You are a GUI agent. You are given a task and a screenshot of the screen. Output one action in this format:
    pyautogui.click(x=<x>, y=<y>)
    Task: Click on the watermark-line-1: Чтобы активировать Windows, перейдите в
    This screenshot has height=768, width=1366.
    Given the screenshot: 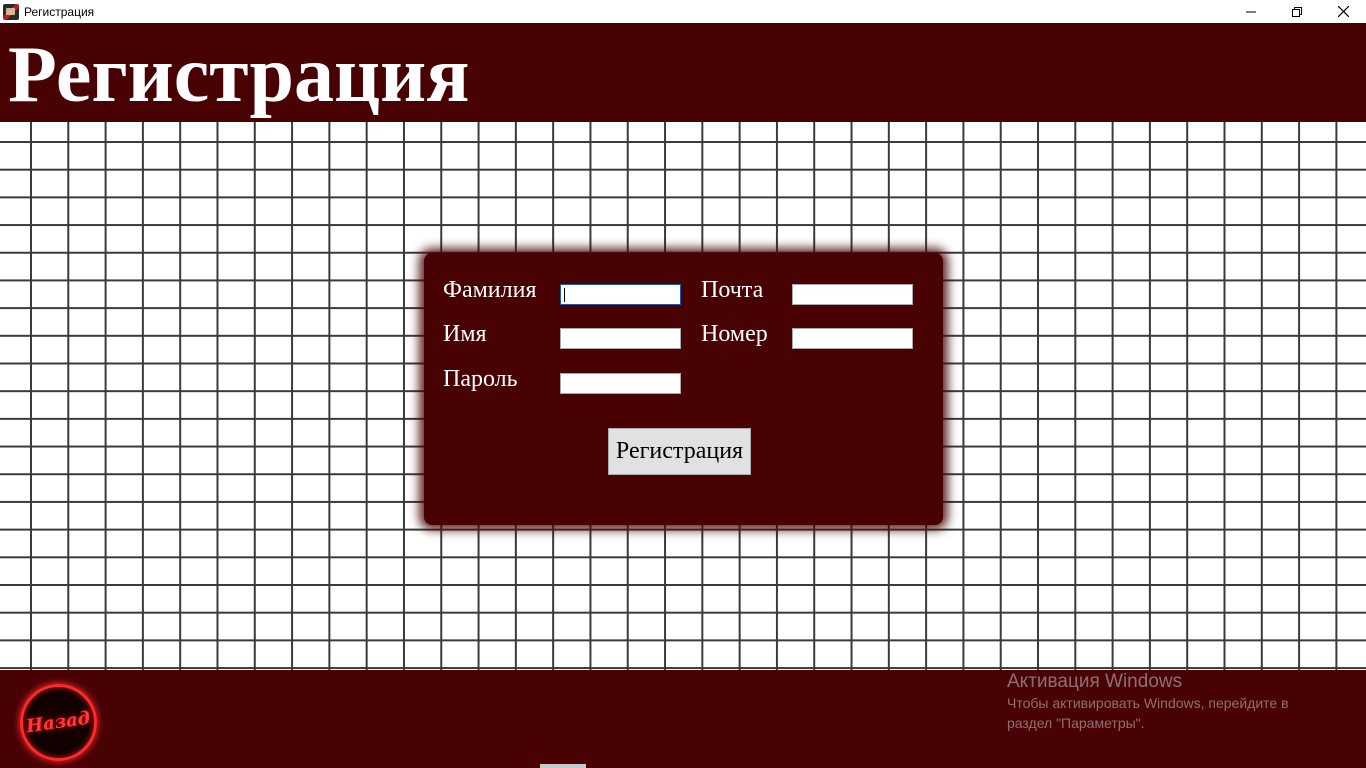 What is the action you would take?
    pyautogui.click(x=1148, y=703)
    